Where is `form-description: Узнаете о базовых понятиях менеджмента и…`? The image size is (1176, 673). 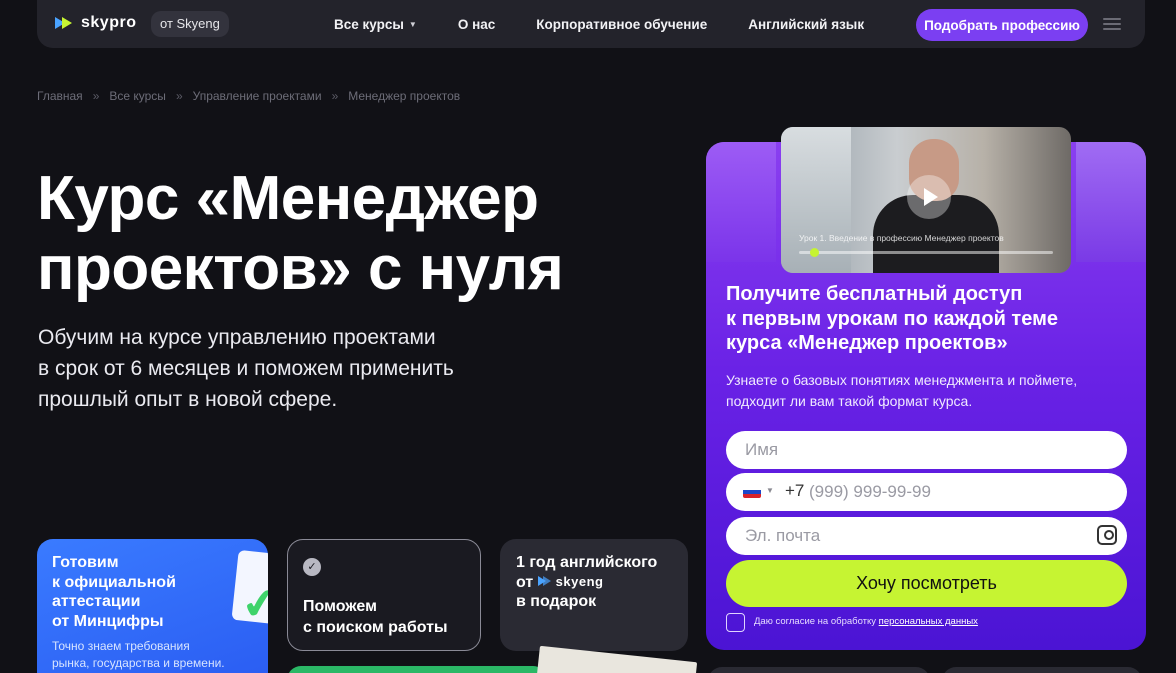
form-description: Узнаете о базовых понятиях менеджмента и… is located at coordinates (926, 390).